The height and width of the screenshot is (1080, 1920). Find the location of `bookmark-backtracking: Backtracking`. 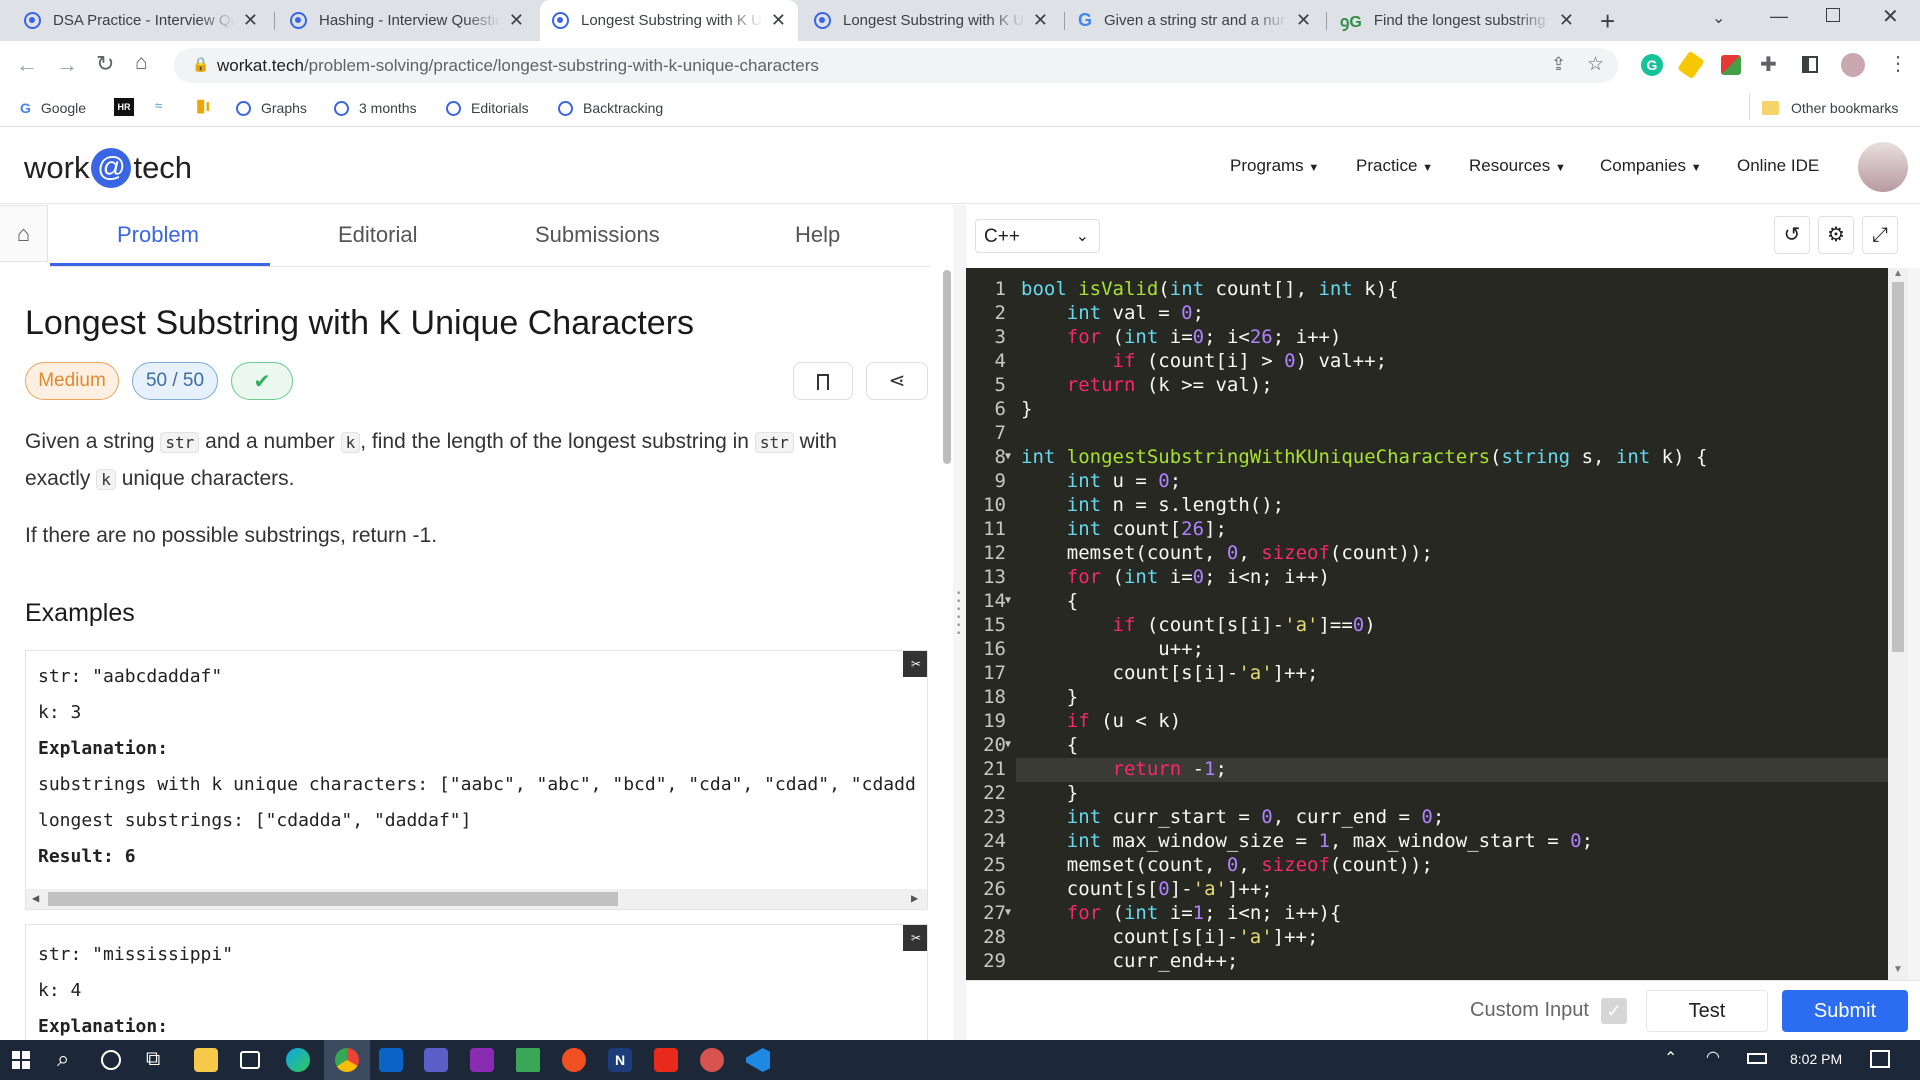

bookmark-backtracking: Backtracking is located at coordinates (610, 108).